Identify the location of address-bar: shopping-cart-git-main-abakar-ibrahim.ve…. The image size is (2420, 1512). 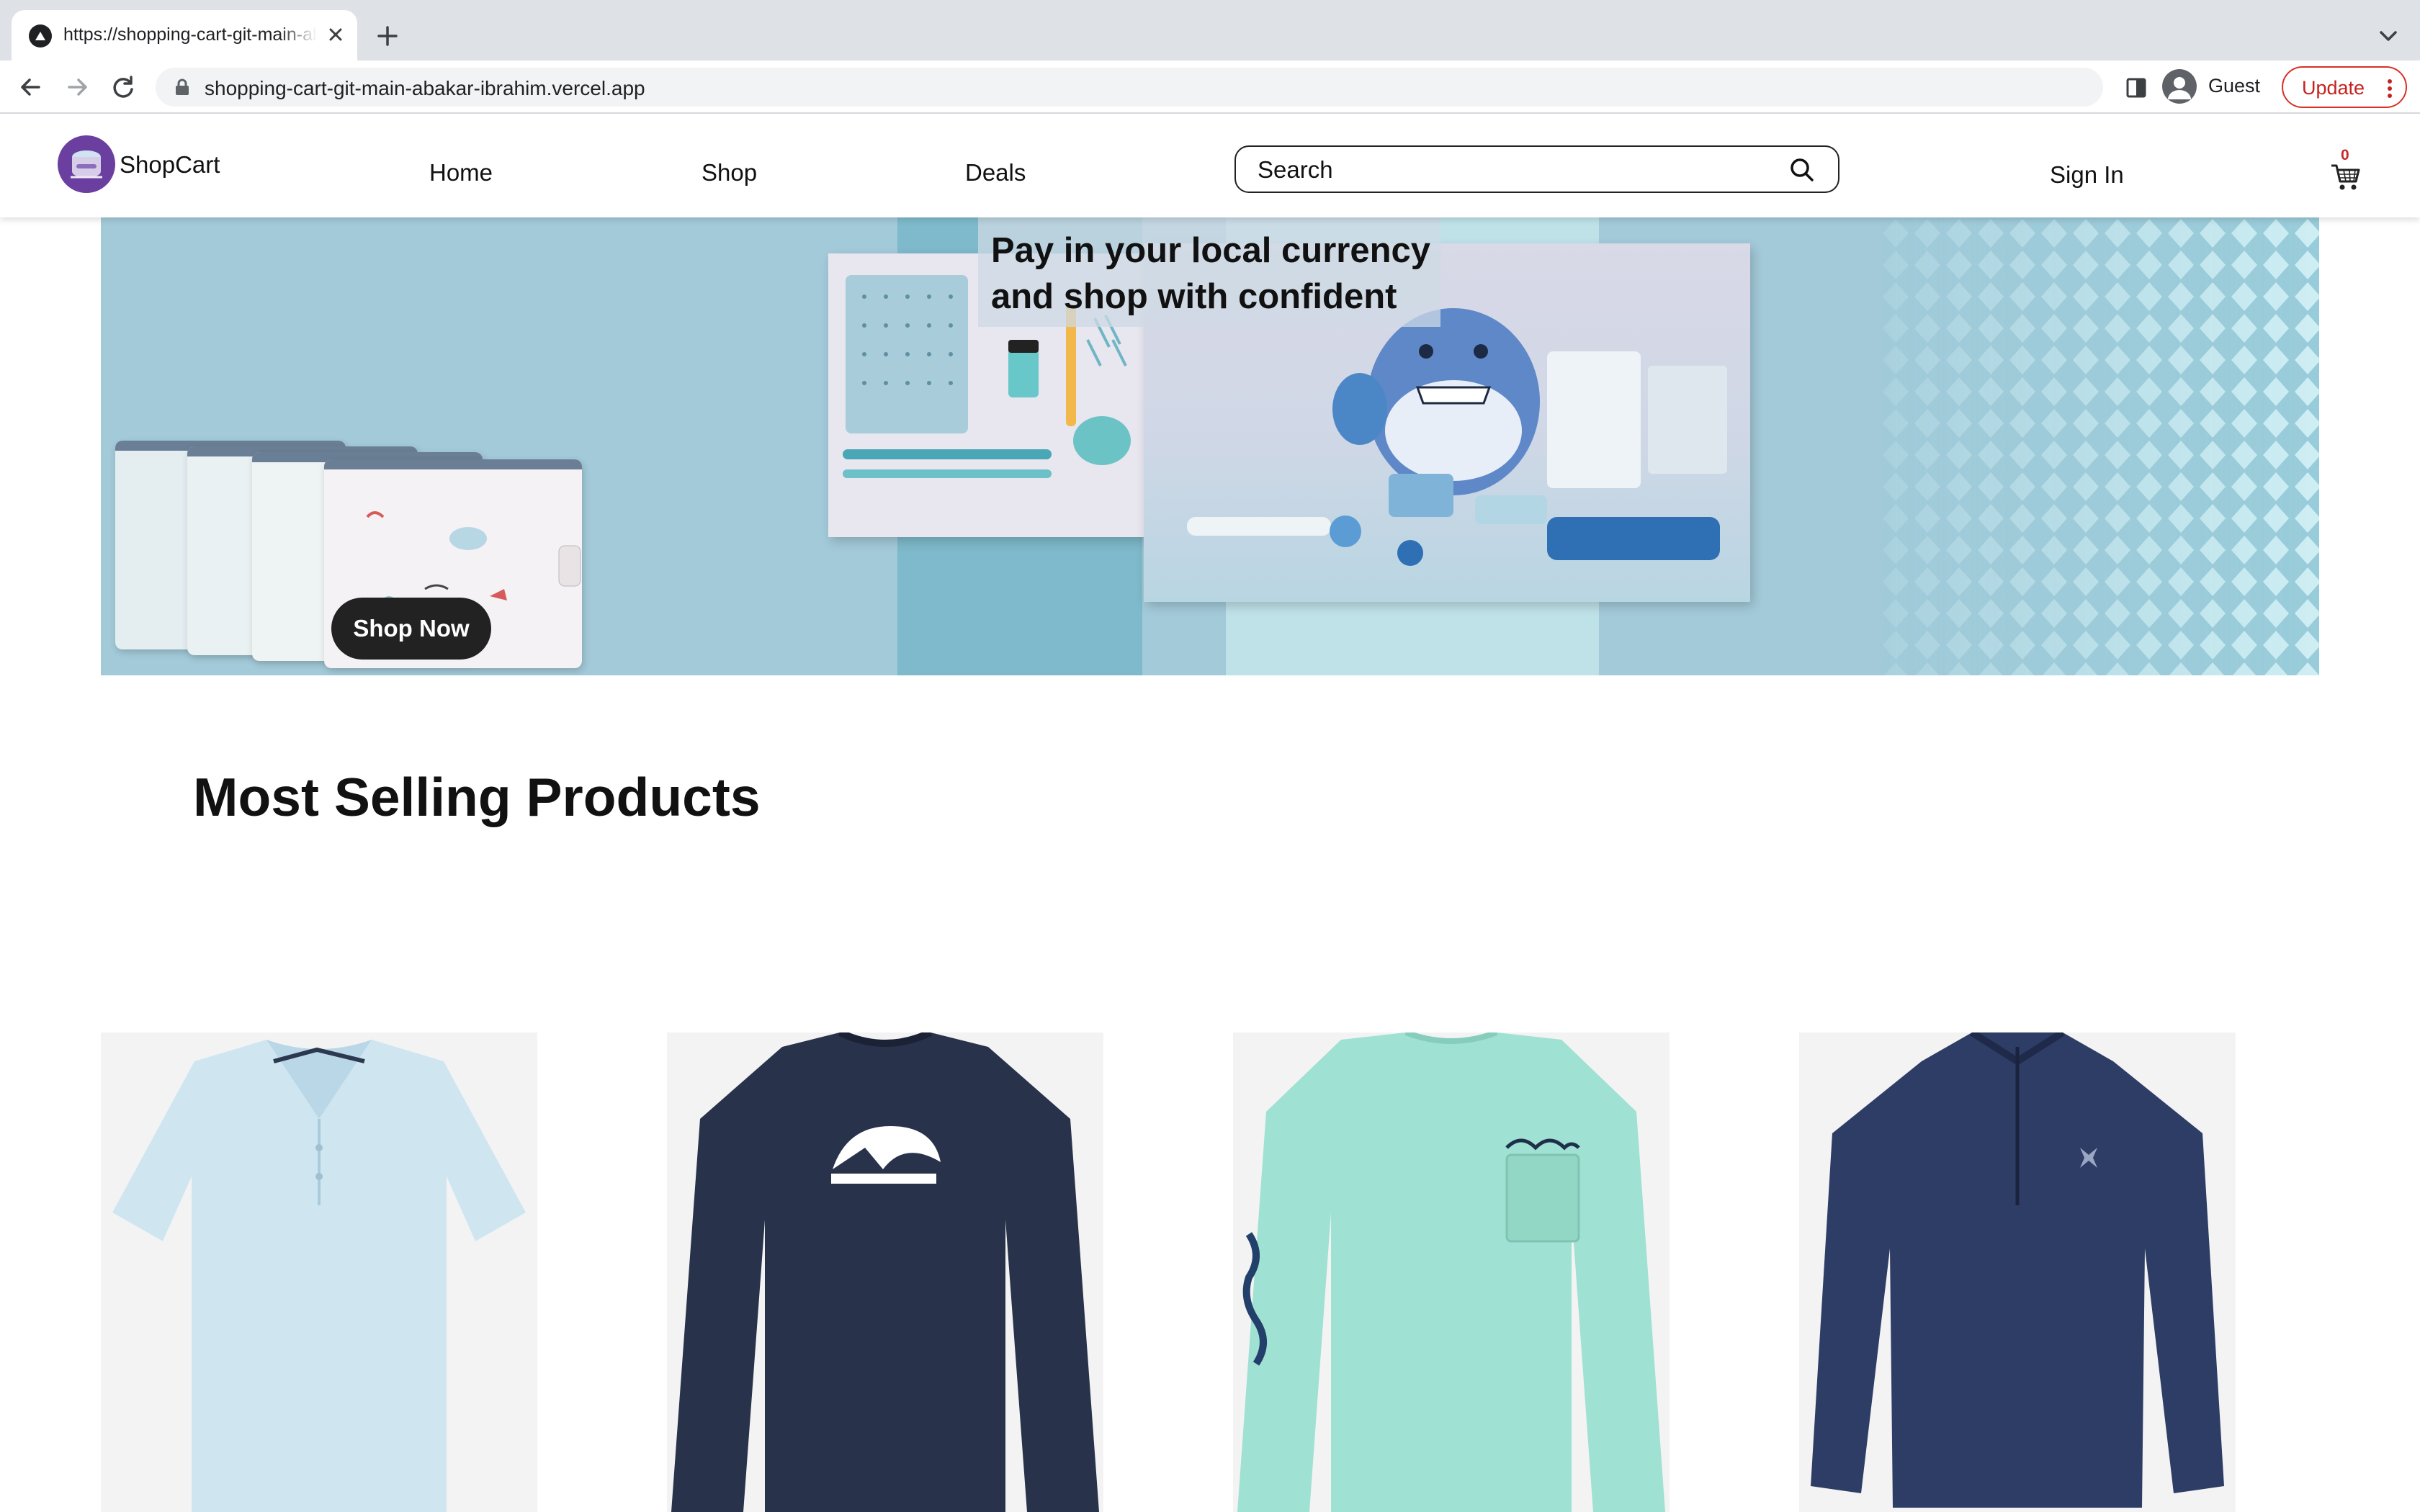
(1129, 87).